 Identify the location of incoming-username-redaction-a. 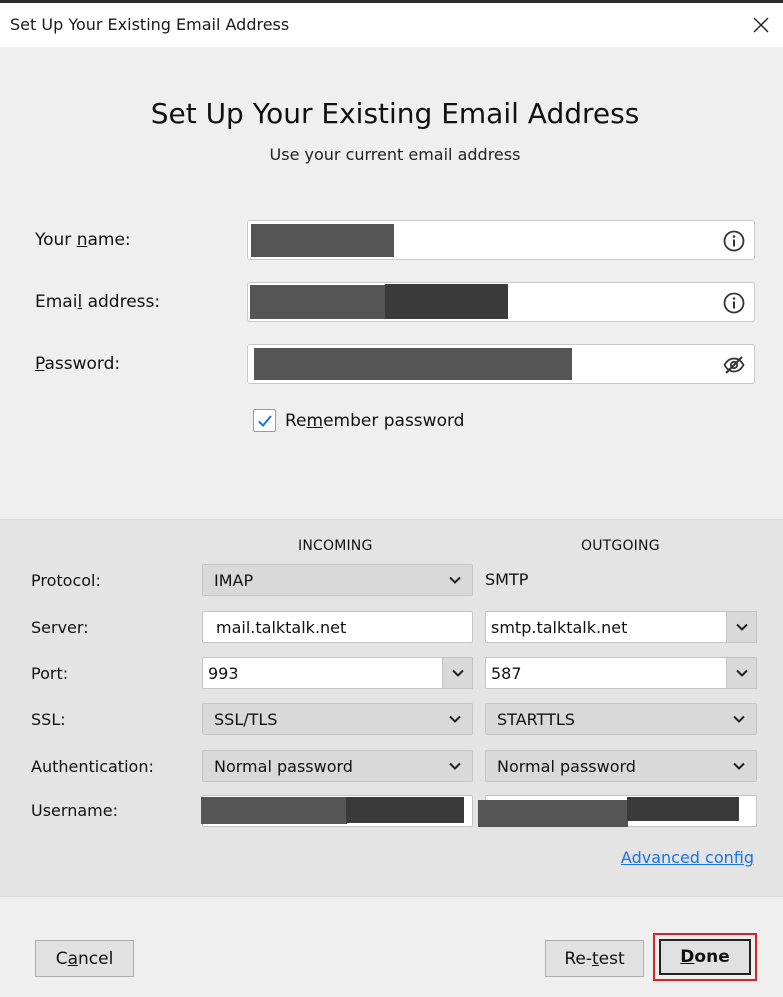
(274, 810).